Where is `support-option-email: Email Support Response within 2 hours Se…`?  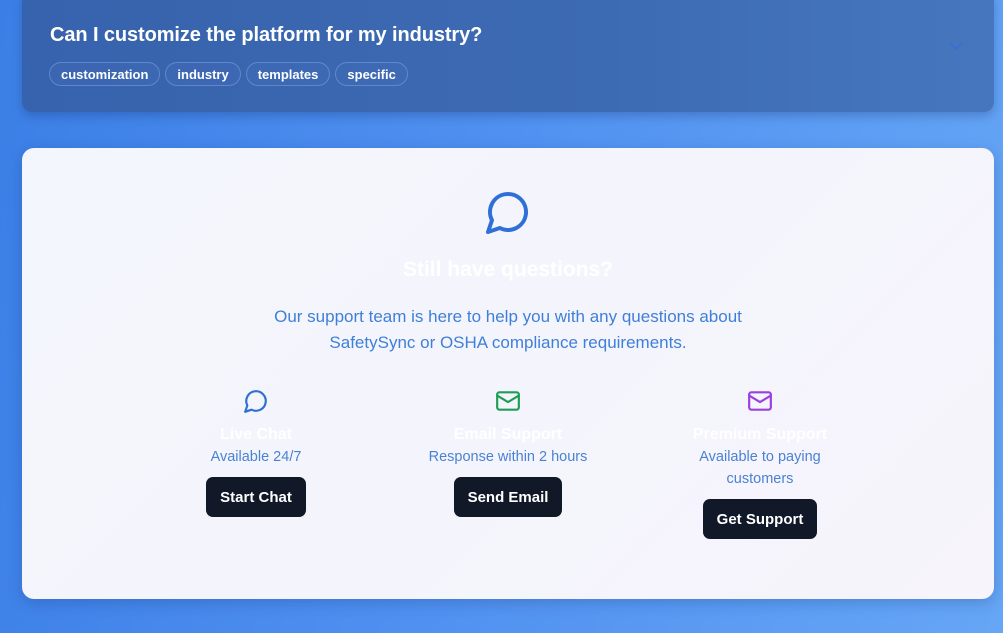
support-option-email: Email Support Response within 2 hours Se… is located at coordinates (508, 452).